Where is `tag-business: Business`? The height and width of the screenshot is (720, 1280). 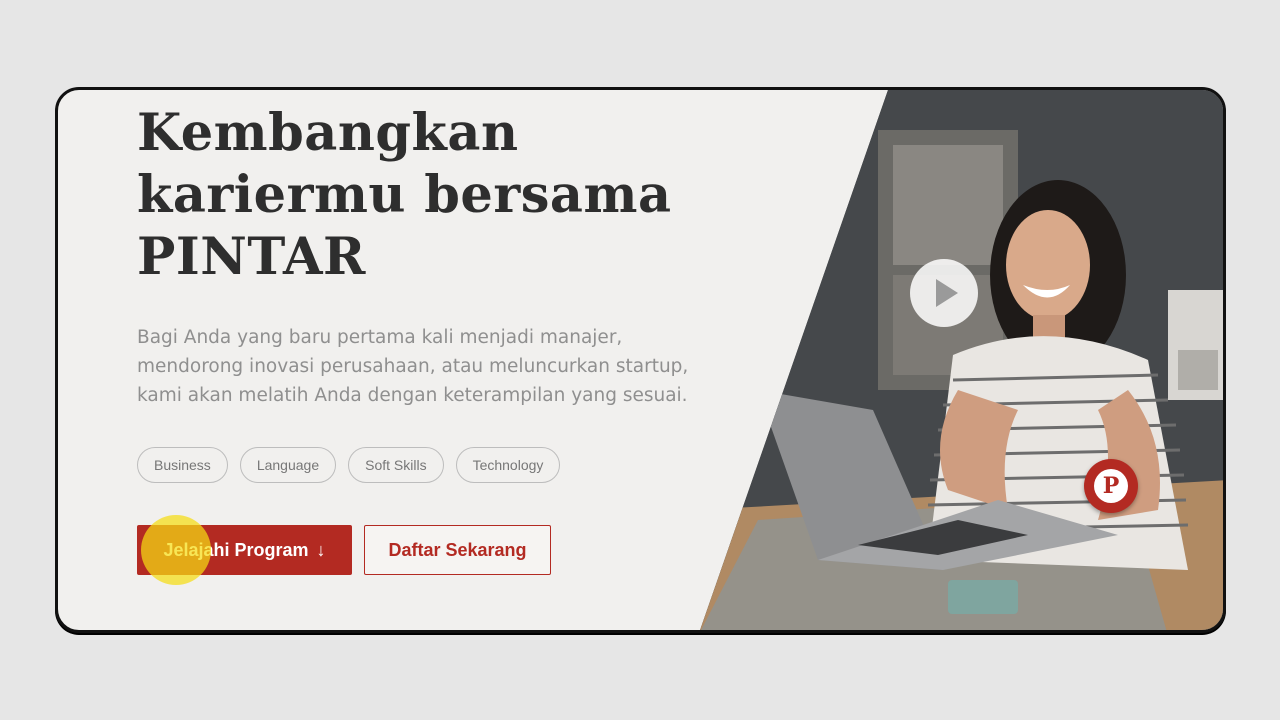
tag-business: Business is located at coordinates (182, 465).